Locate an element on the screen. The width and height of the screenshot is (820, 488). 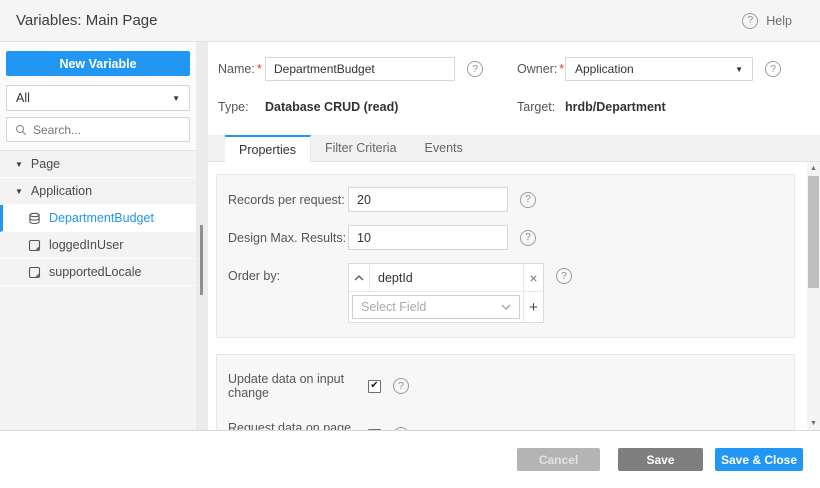
save-and-close-button: Save & Close is located at coordinates (759, 459).